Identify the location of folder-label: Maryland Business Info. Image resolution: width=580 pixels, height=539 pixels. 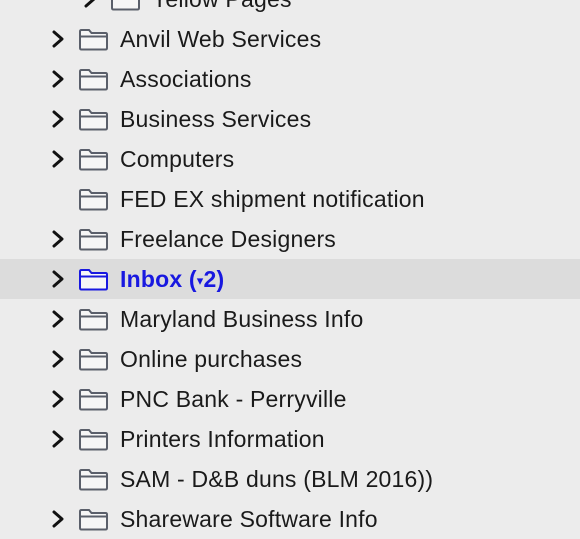
(242, 319).